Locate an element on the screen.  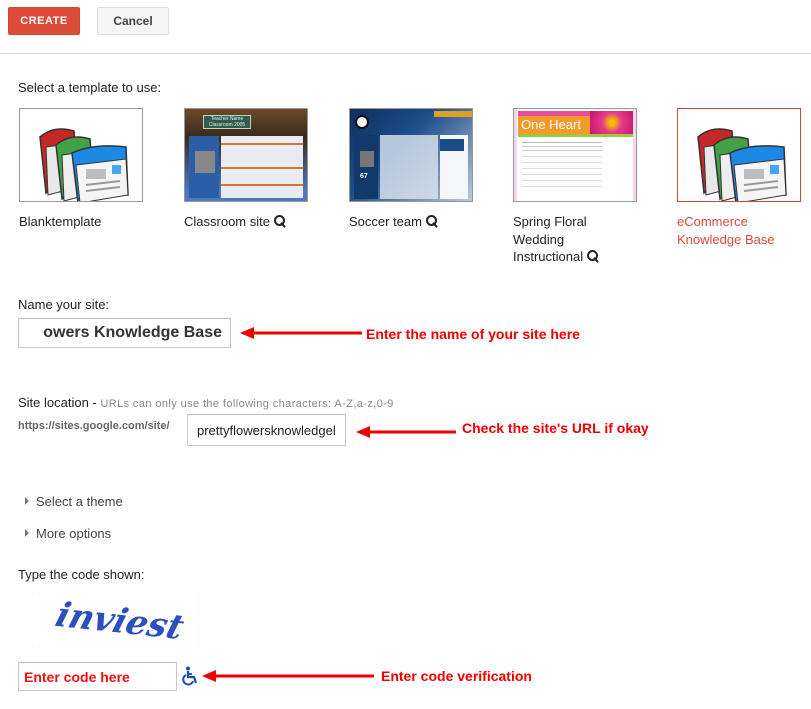
captcha-code-input: Enter code here is located at coordinates (97, 676).